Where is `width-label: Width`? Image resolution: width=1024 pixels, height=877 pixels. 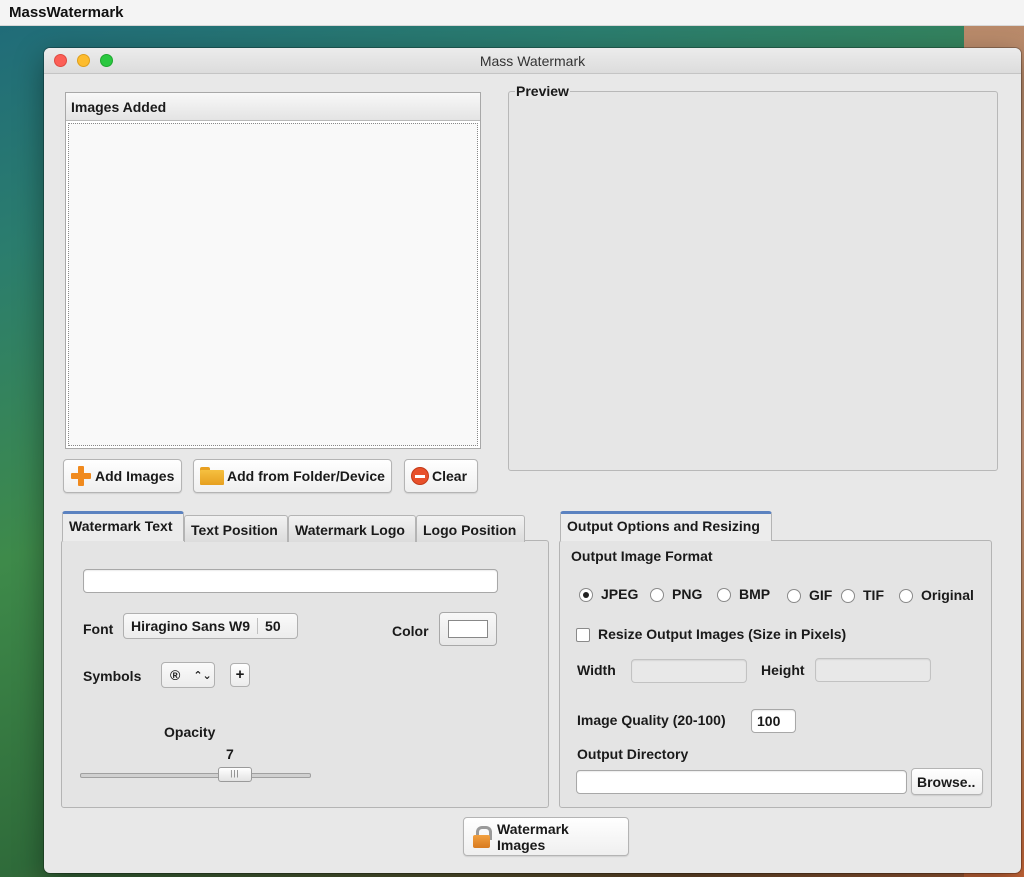
width-label: Width is located at coordinates (596, 670).